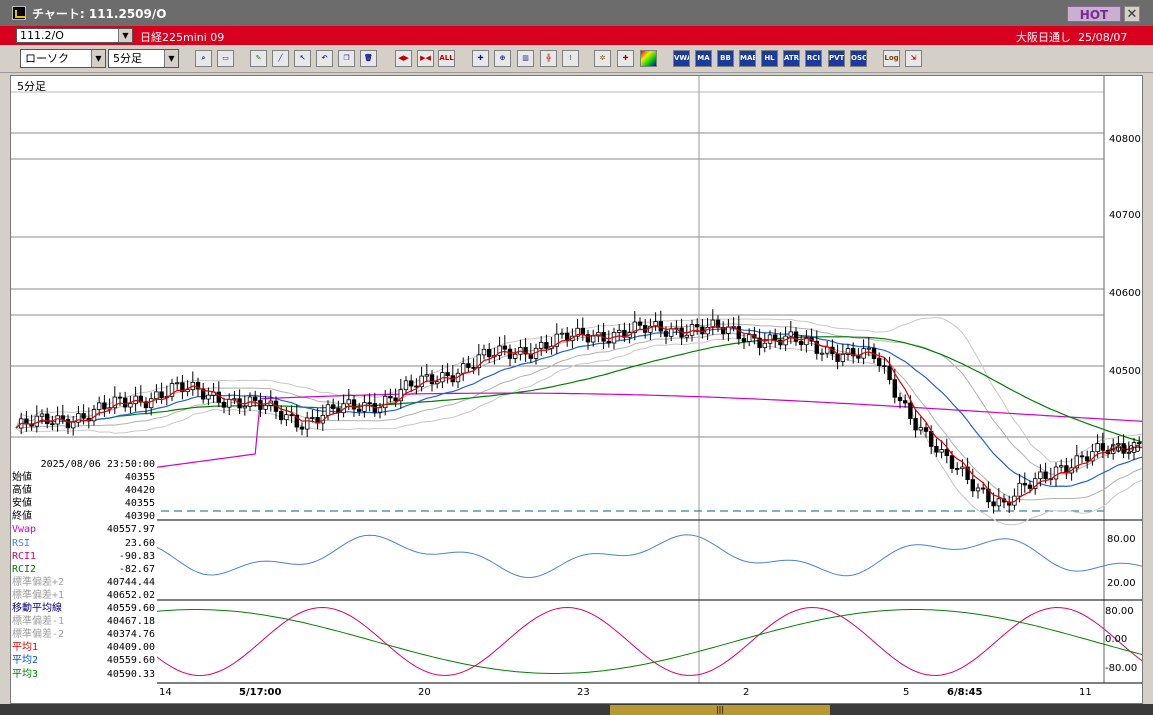 The height and width of the screenshot is (715, 1153). Describe the element at coordinates (446, 58) in the screenshot. I see `all-range-button: ALL` at that location.